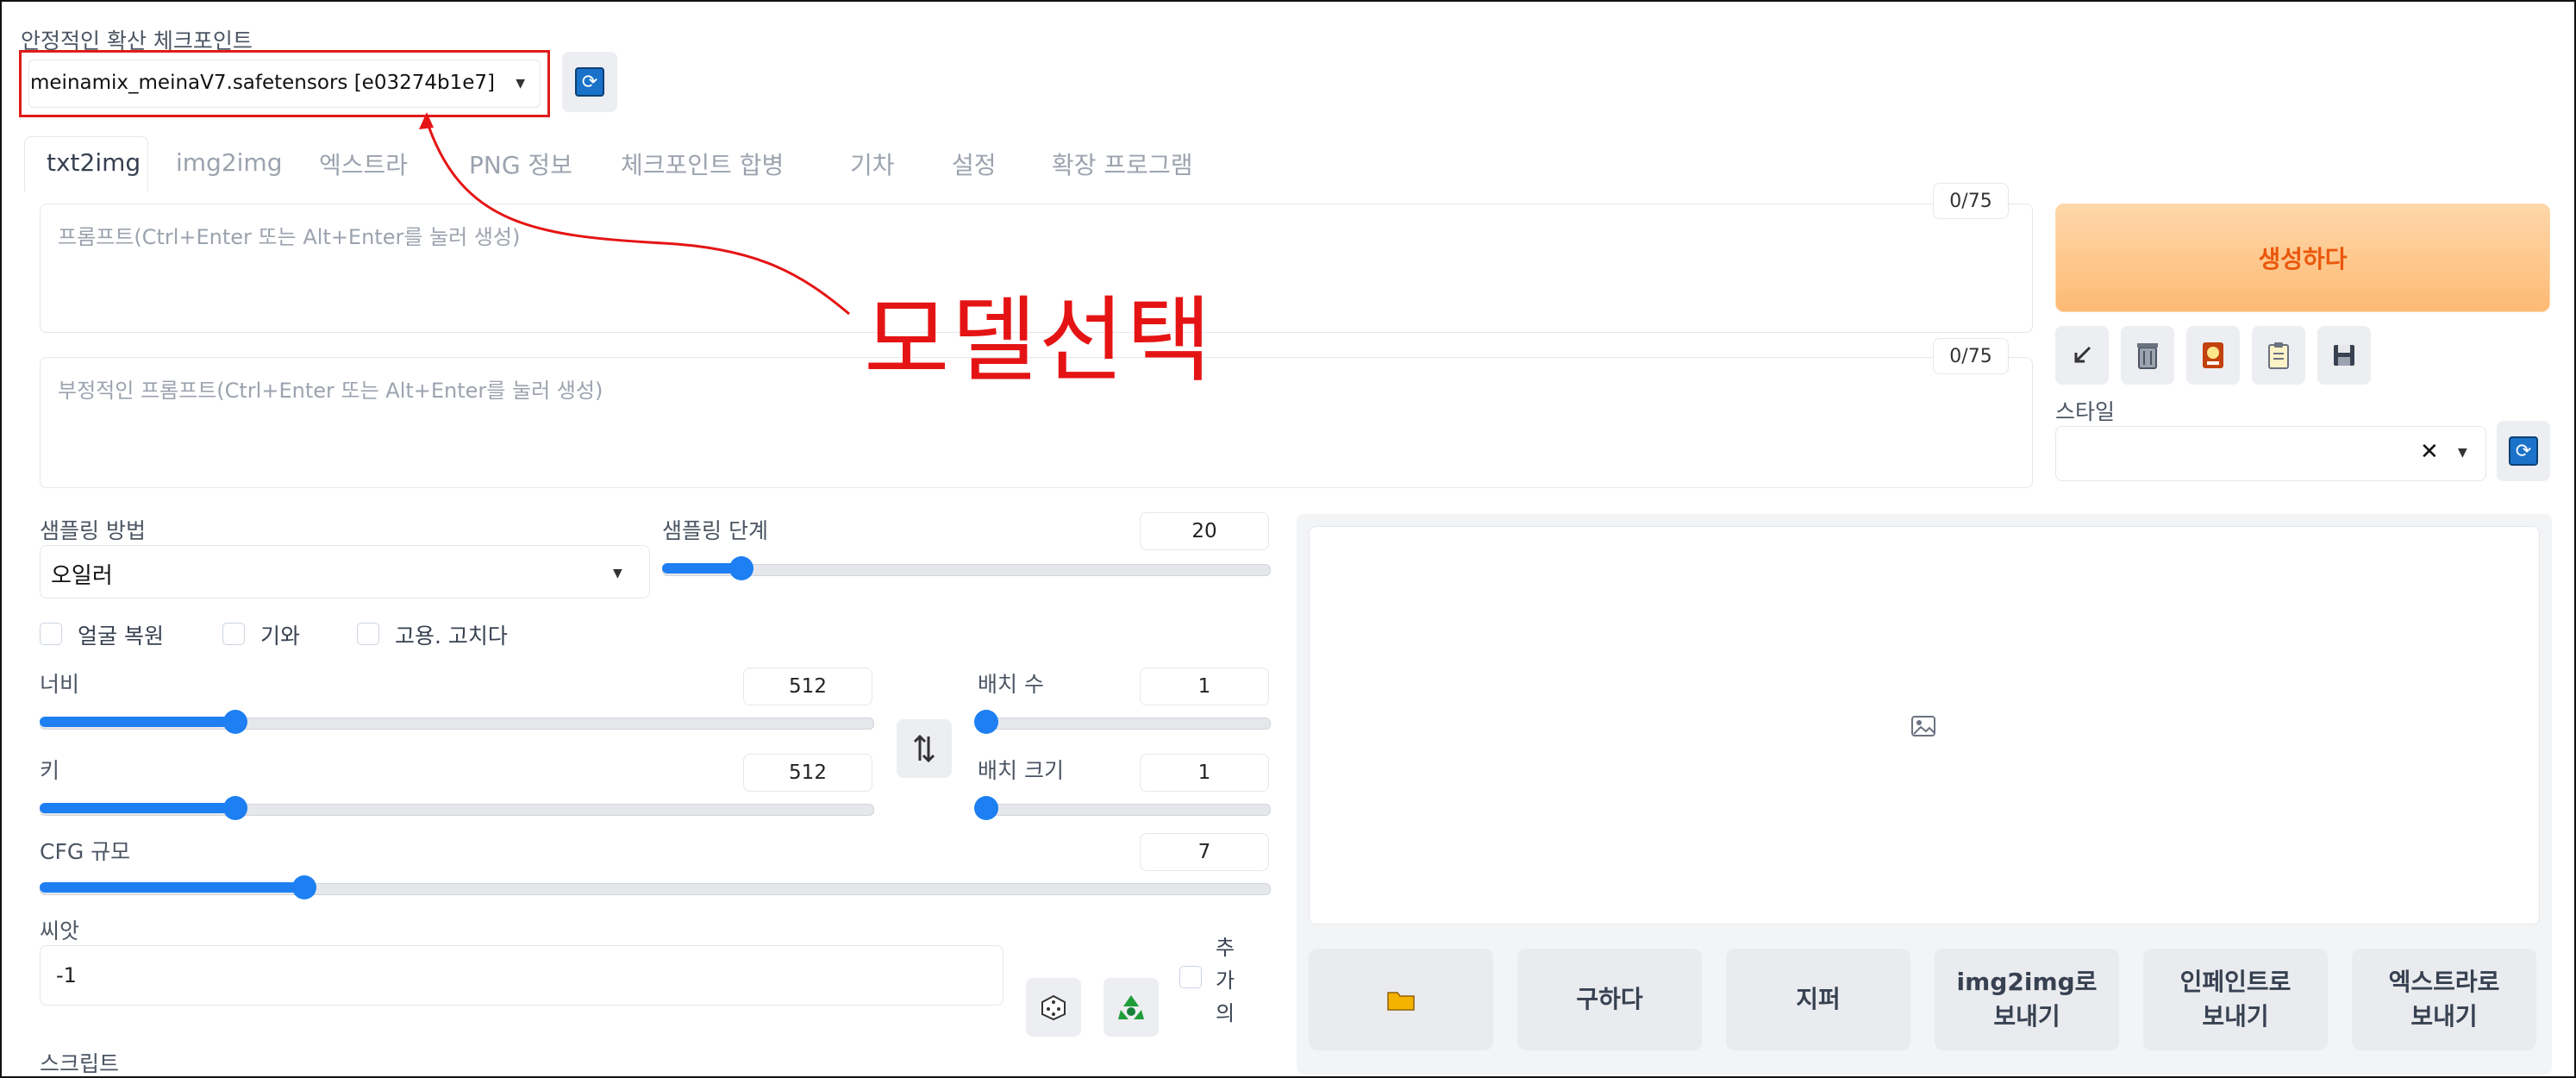 This screenshot has width=2576, height=1078. I want to click on reuse-seed-button, so click(1131, 1007).